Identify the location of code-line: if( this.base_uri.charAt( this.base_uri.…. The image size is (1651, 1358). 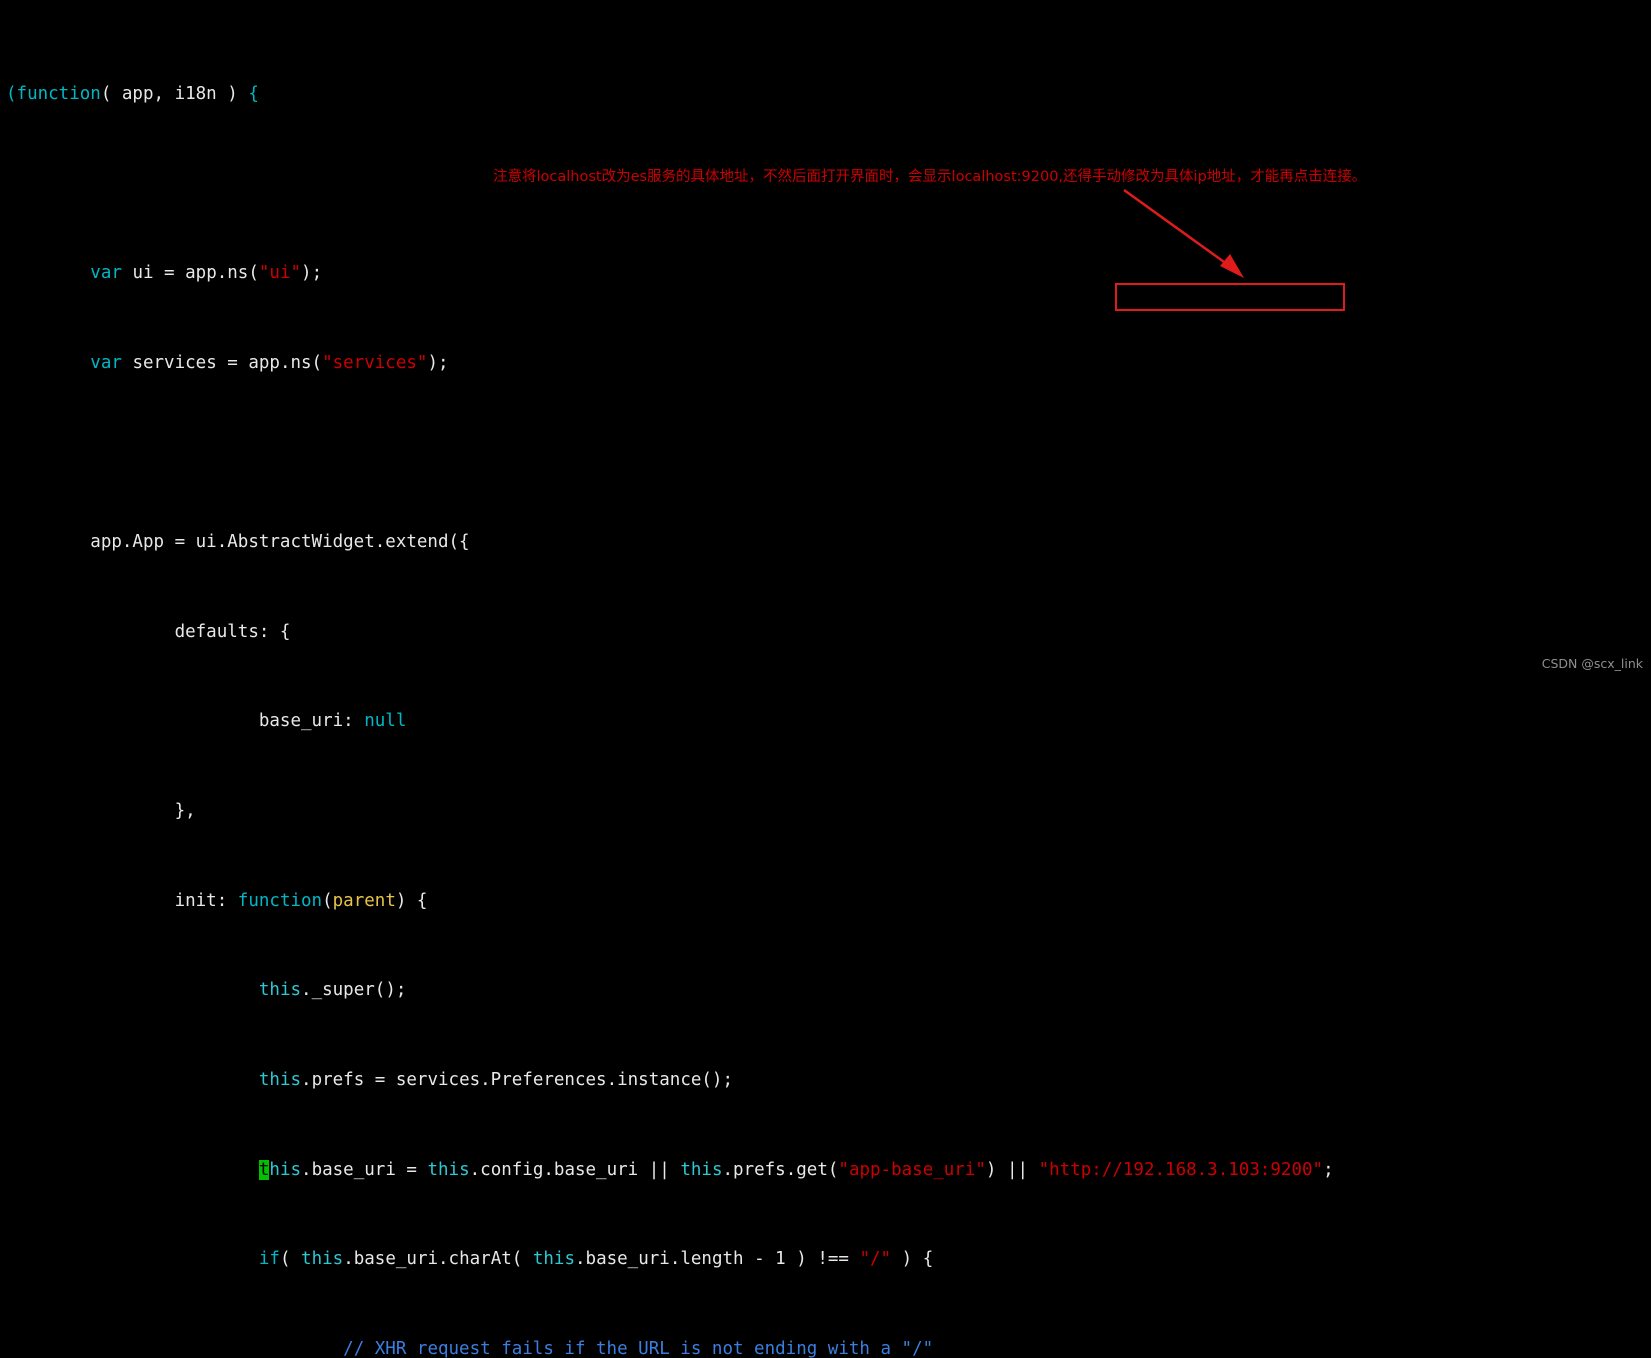
(596, 1259).